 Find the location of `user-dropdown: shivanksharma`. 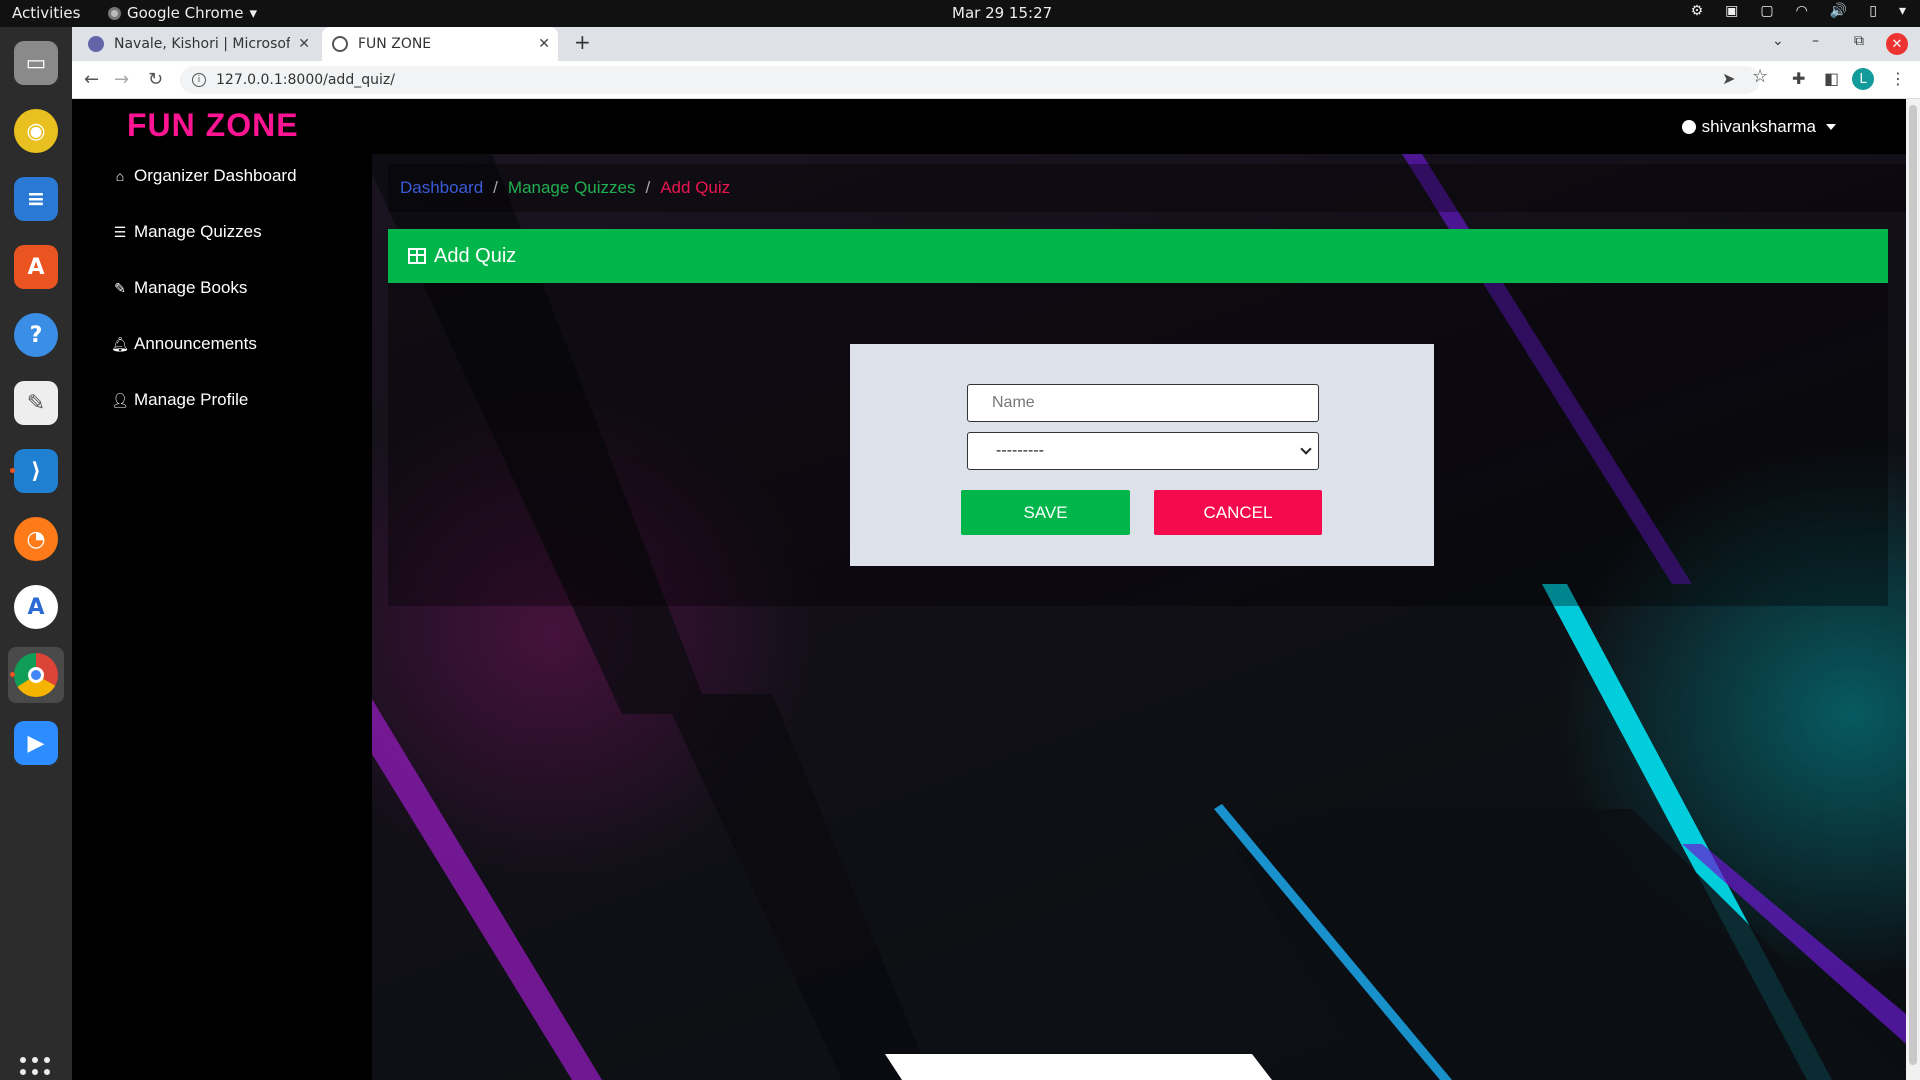

user-dropdown: shivanksharma is located at coordinates (1758, 127).